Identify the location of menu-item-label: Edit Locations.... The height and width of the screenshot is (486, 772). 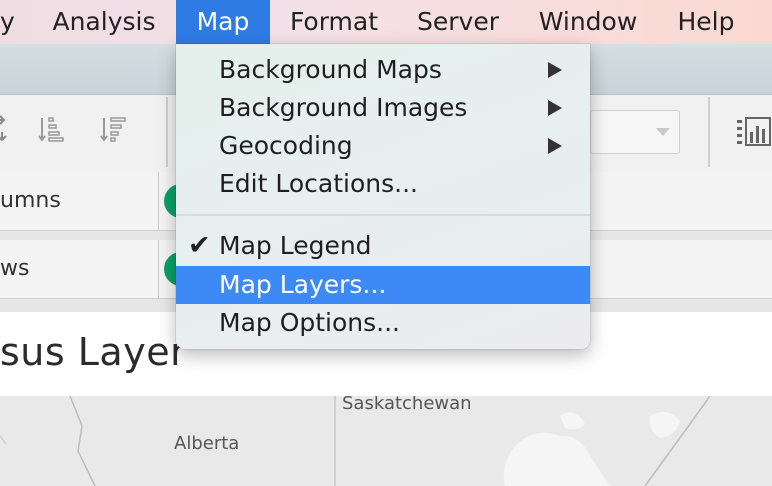
(318, 183).